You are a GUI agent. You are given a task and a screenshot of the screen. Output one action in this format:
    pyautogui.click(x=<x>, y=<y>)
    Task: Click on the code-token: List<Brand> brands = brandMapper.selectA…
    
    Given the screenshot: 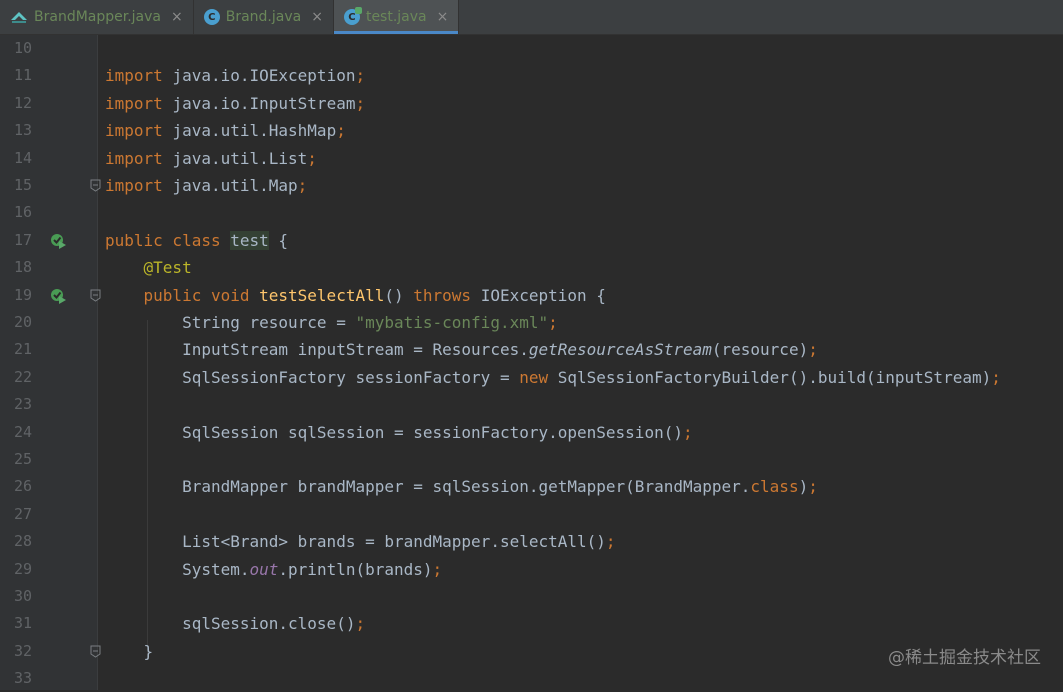 What is the action you would take?
    pyautogui.click(x=355, y=542)
    